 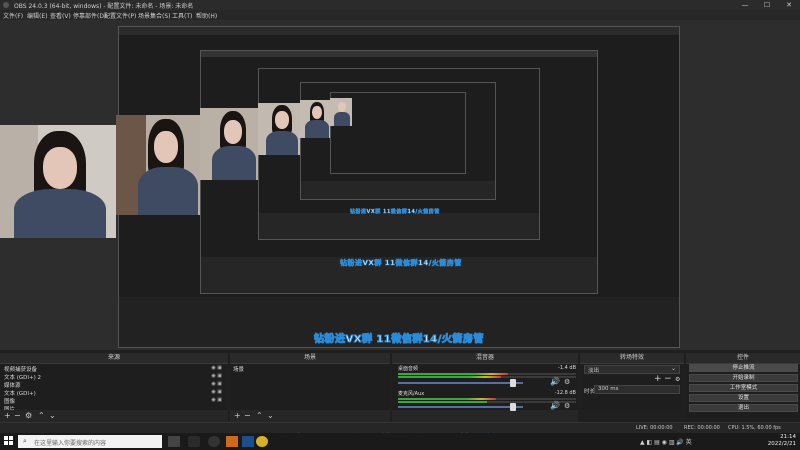 What do you see at coordinates (248, 441) in the screenshot?
I see `steam-icon` at bounding box center [248, 441].